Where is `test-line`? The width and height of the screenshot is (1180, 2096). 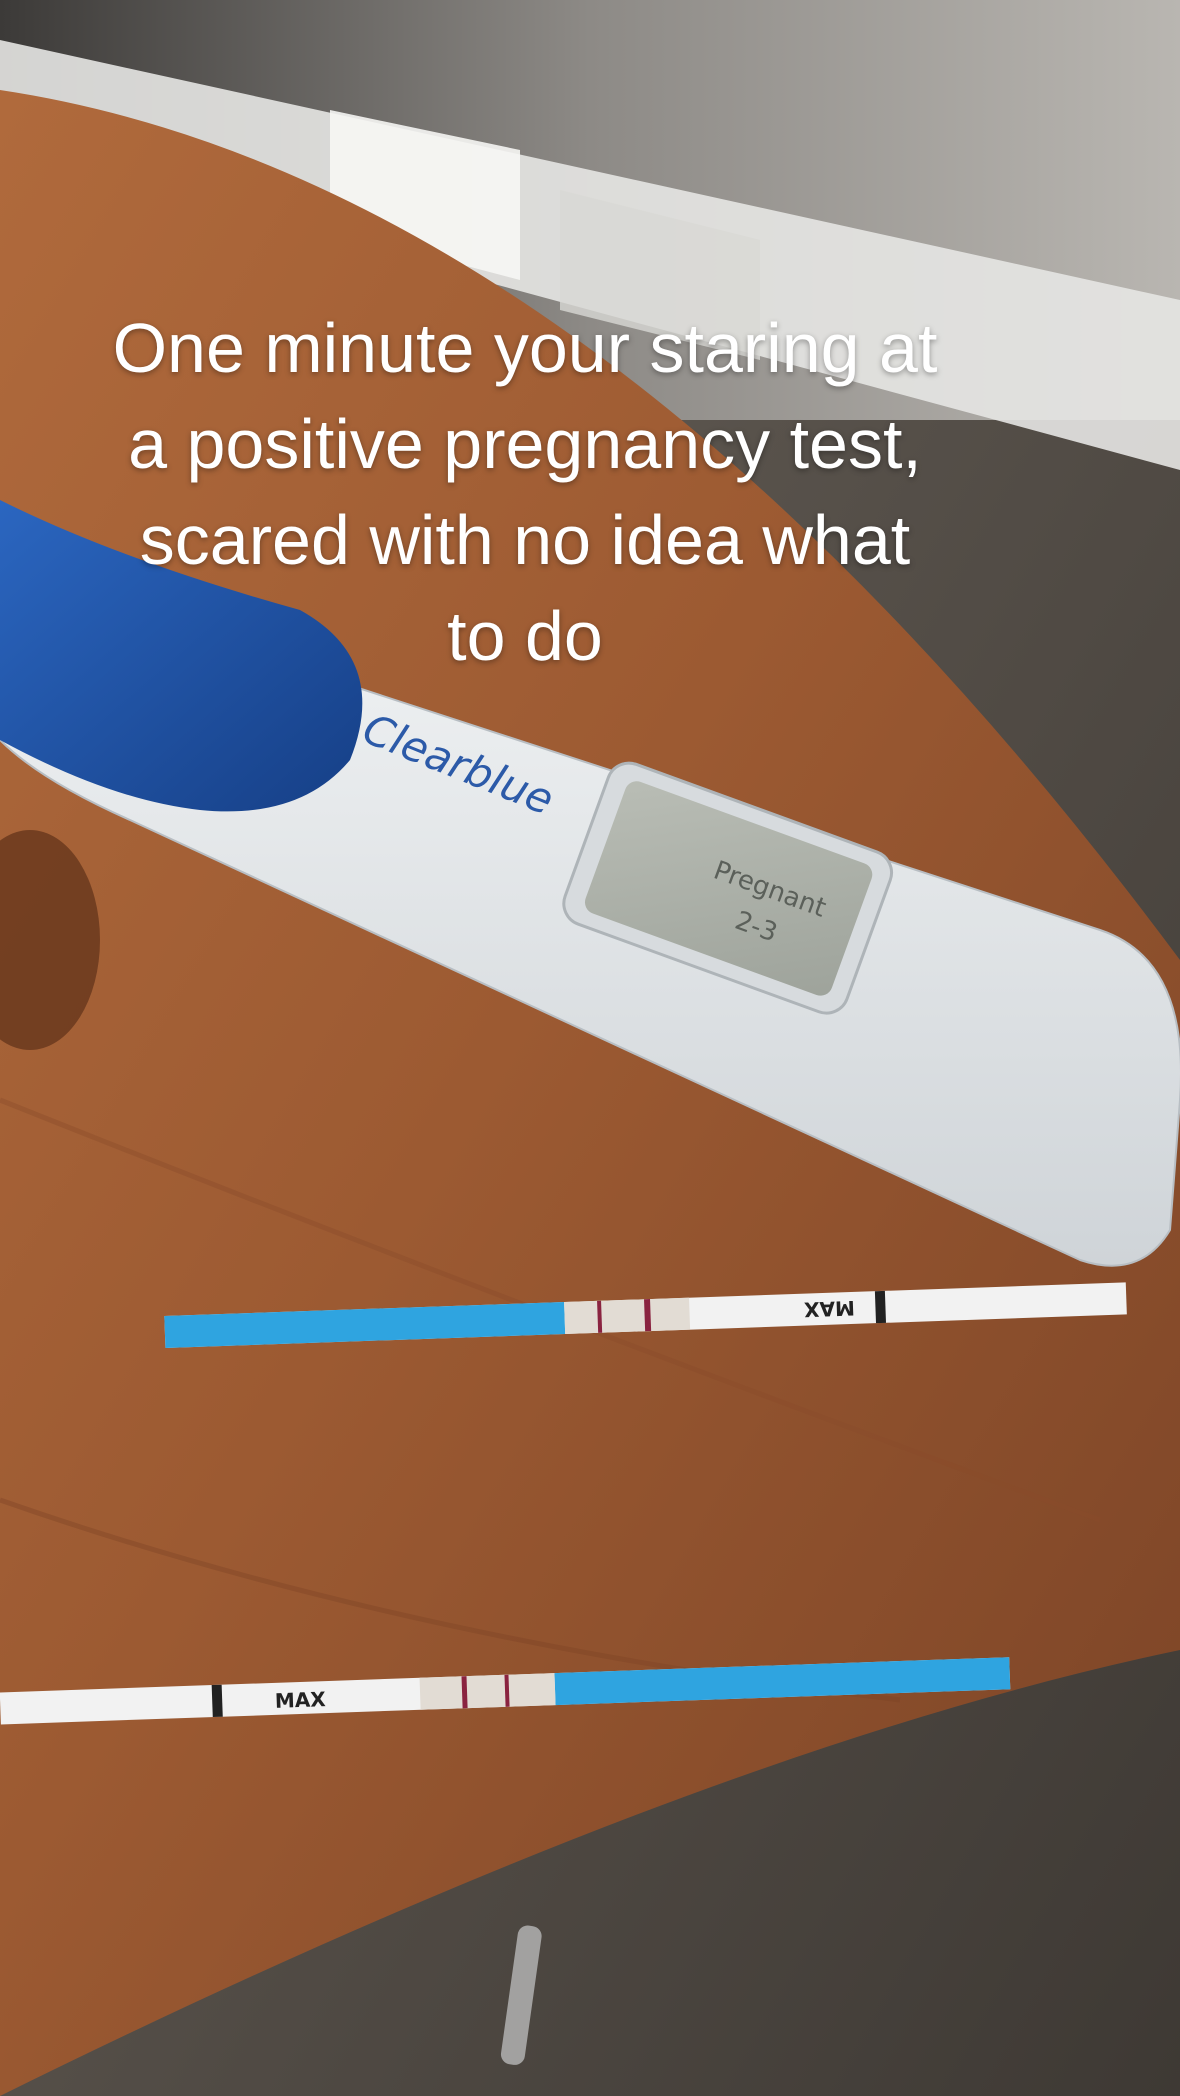
test-line is located at coordinates (648, 1315).